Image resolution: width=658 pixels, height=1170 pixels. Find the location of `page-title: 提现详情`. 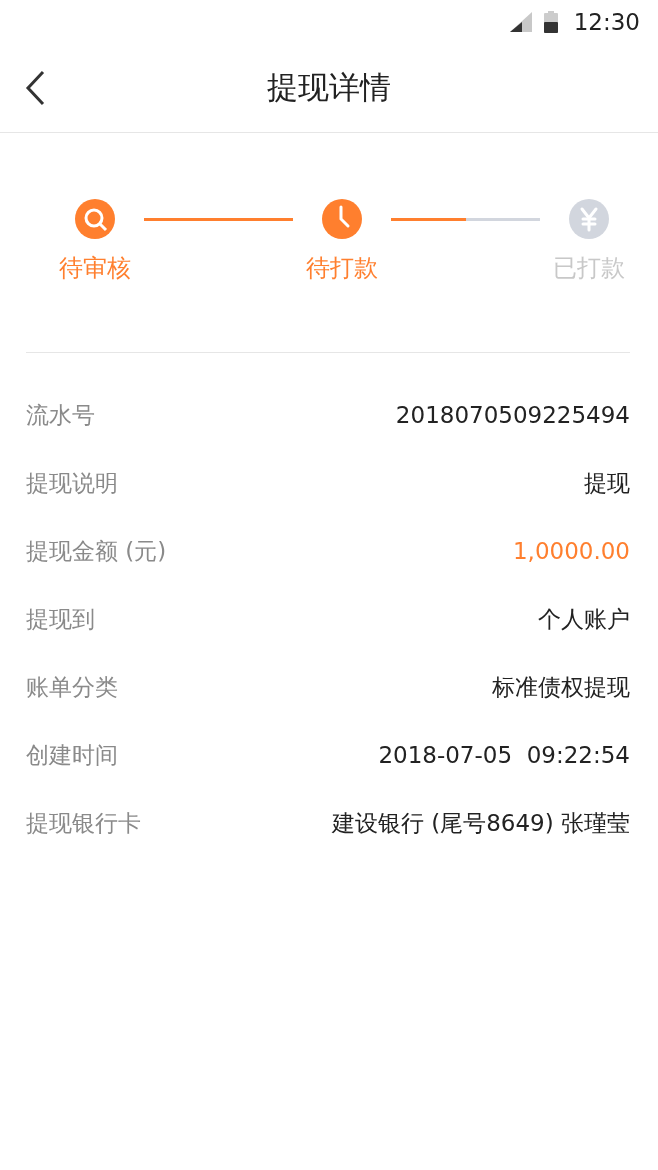

page-title: 提现详情 is located at coordinates (329, 87).